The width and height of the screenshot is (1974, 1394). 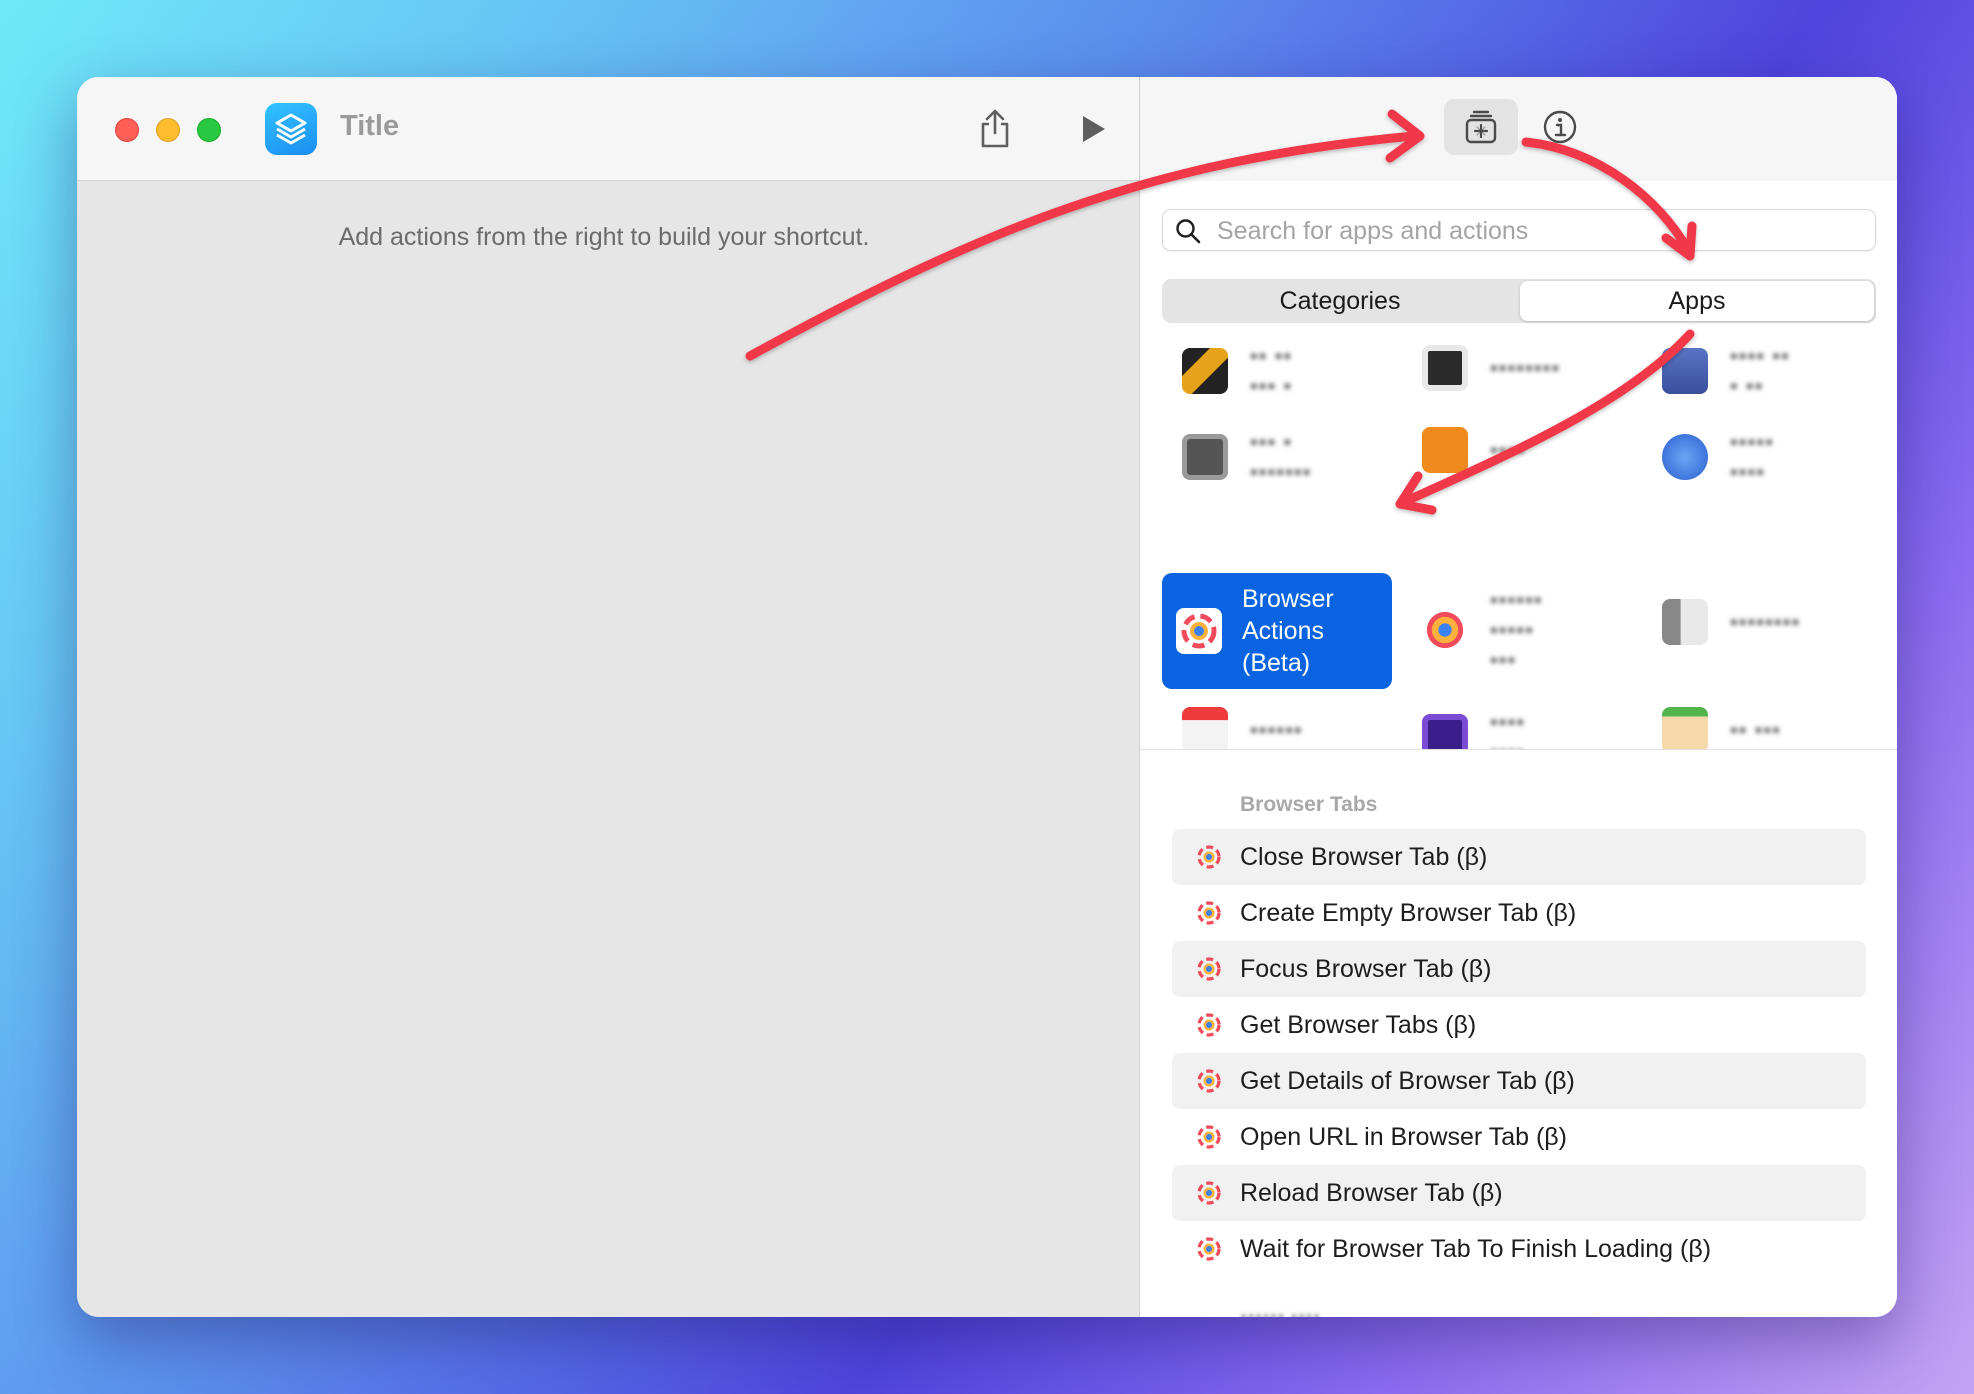 I want to click on app-cell: ▪▪▪▪▪ ▪▪▪▪, so click(x=1772, y=457).